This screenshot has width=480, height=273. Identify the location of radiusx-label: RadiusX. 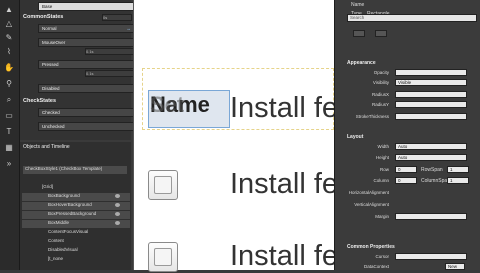
(380, 94).